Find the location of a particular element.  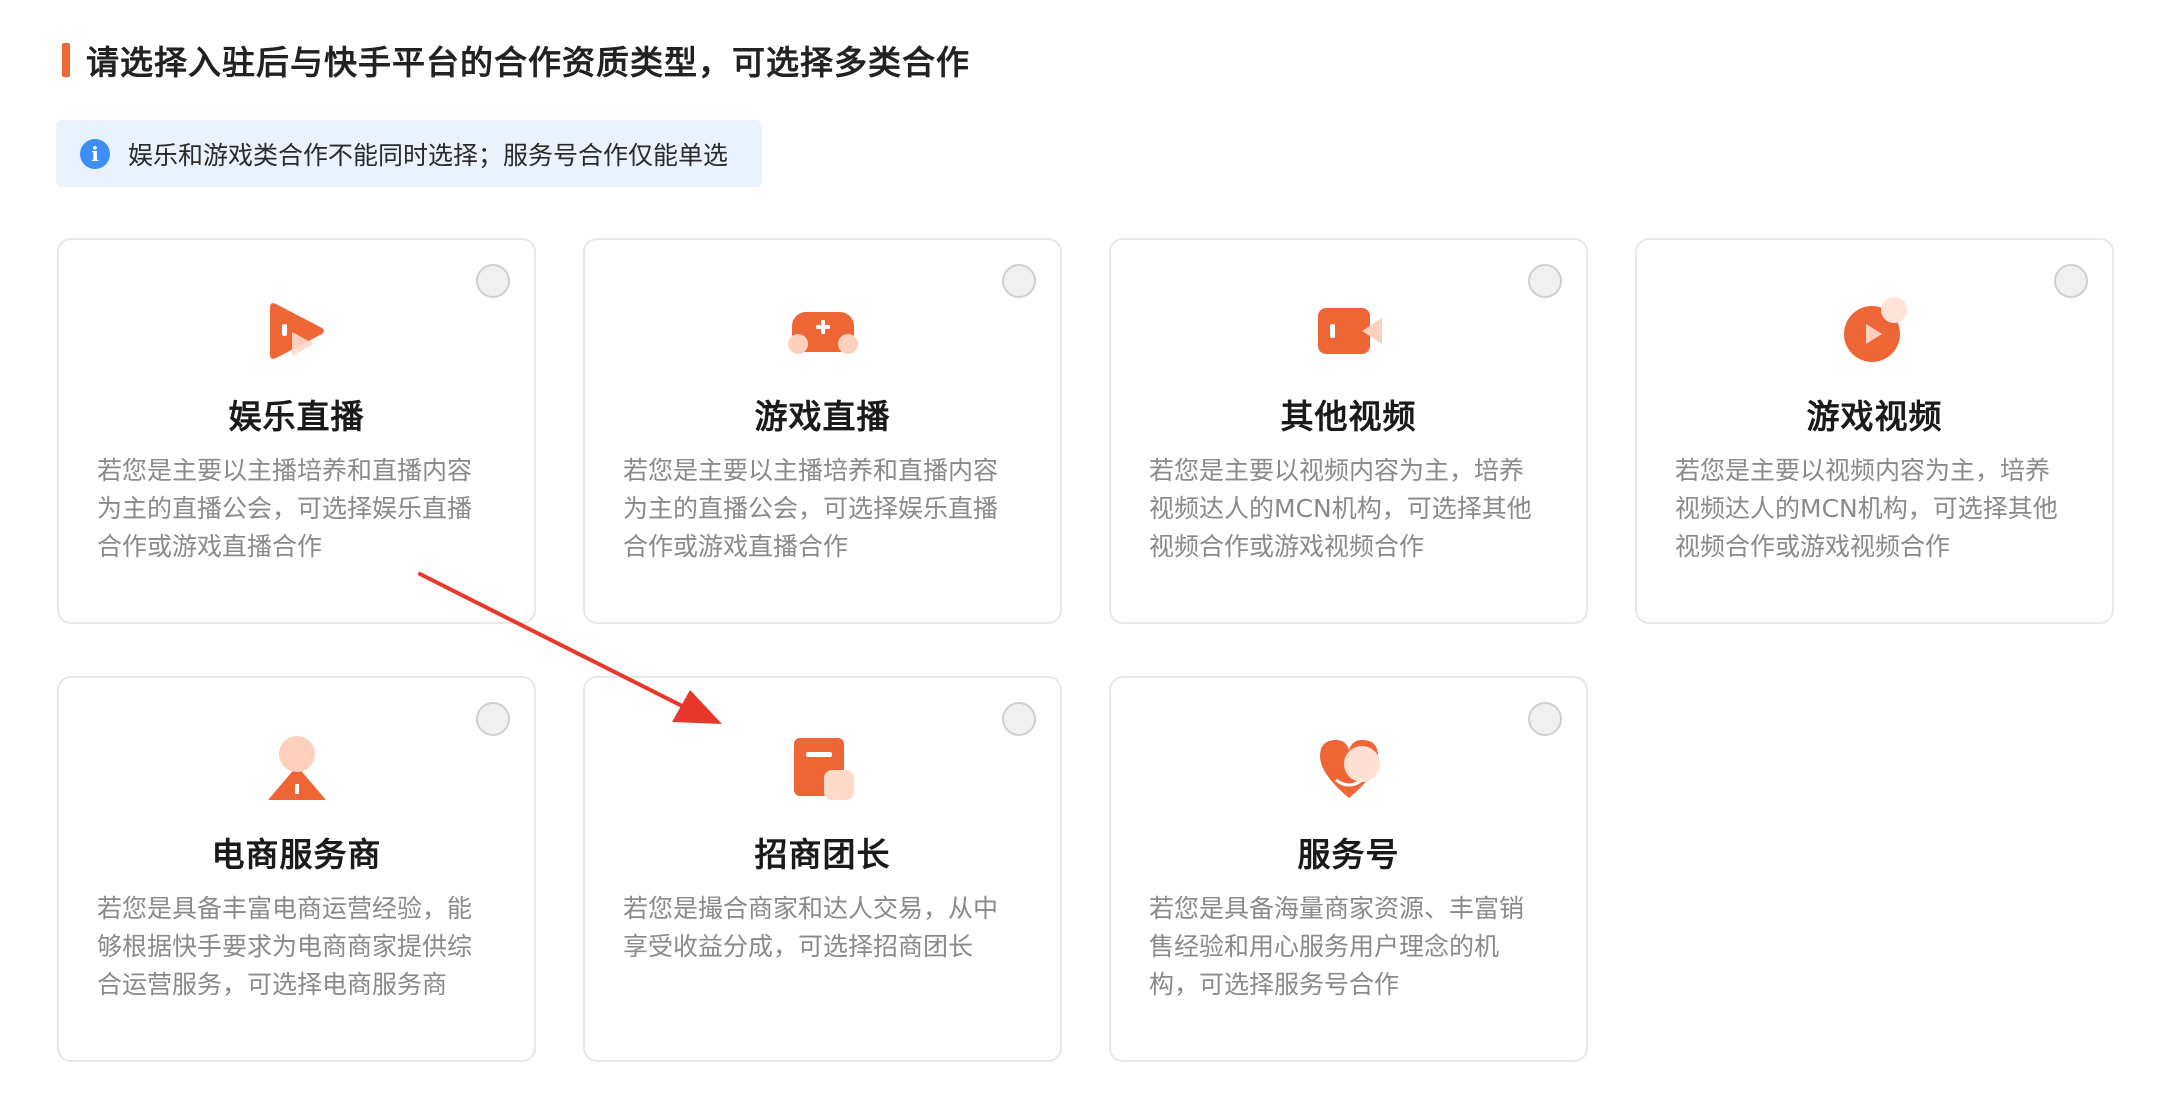

card-merchant-leader: 招商团长 若您是撮合商家和达人交易，从中享受收益分成，可选择招商团长 is located at coordinates (822, 869).